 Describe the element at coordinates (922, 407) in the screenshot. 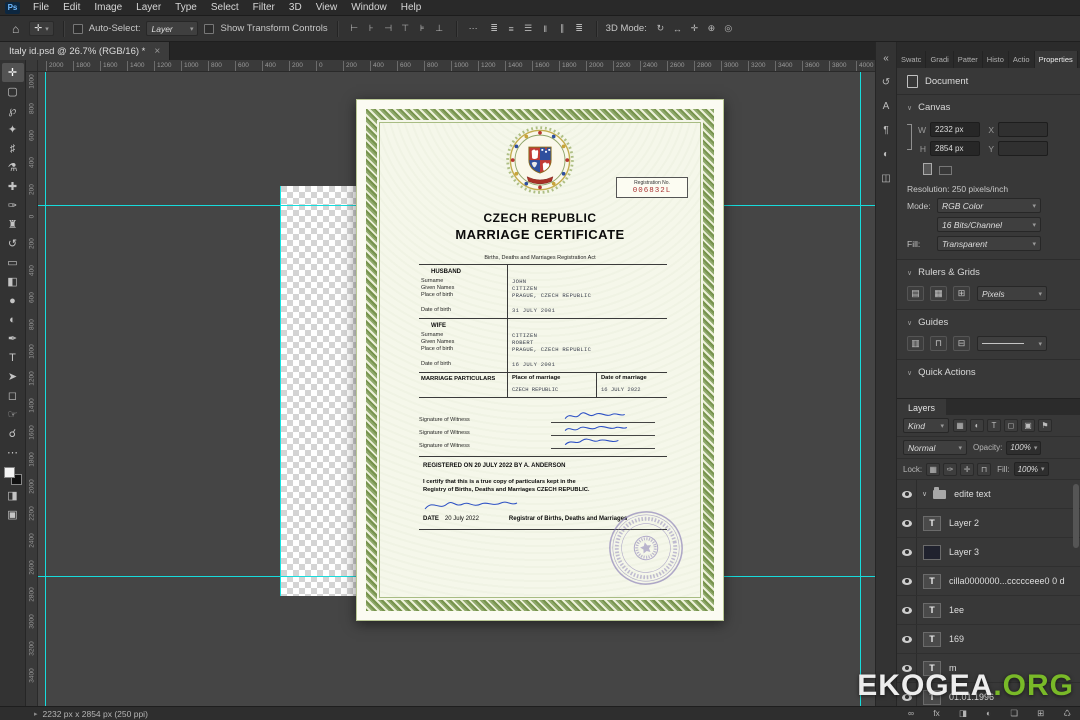

I see `layers-panel-tab: Layers` at that location.